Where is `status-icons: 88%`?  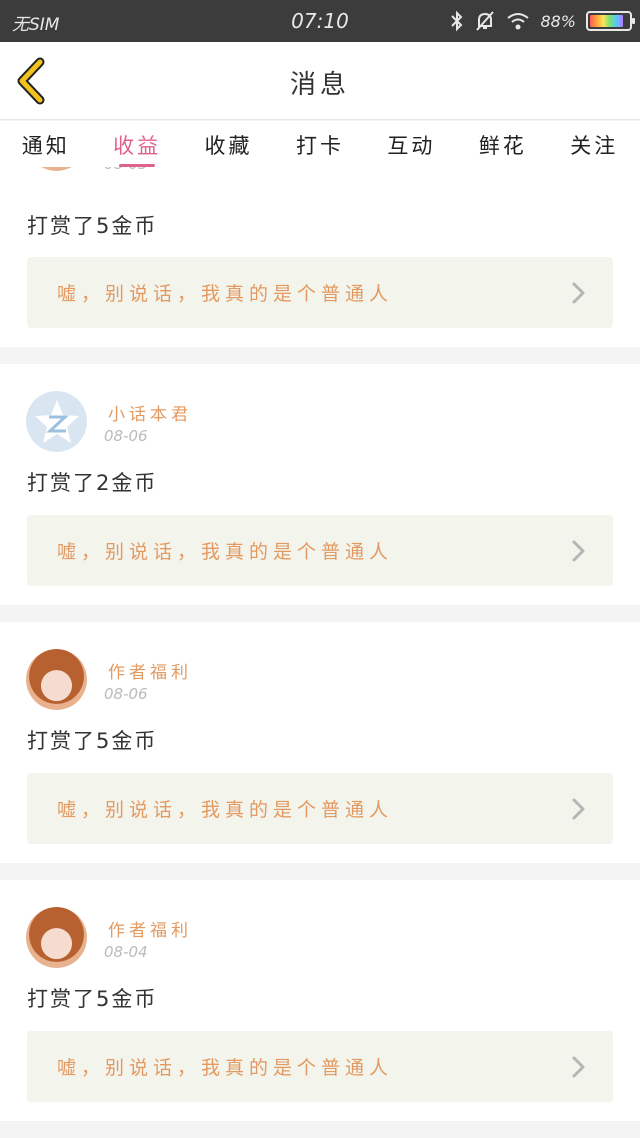 status-icons: 88% is located at coordinates (542, 21).